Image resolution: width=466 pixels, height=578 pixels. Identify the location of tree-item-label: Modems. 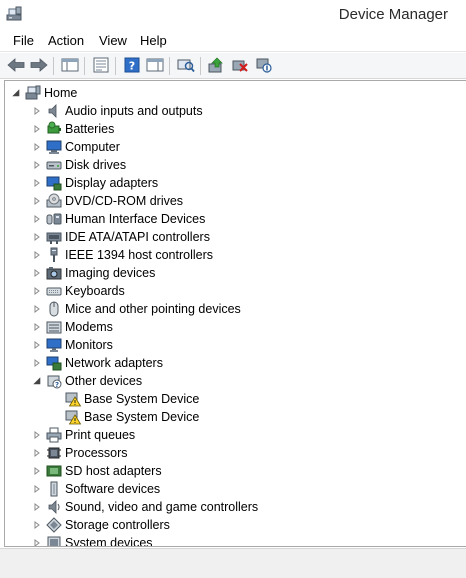
(89, 327).